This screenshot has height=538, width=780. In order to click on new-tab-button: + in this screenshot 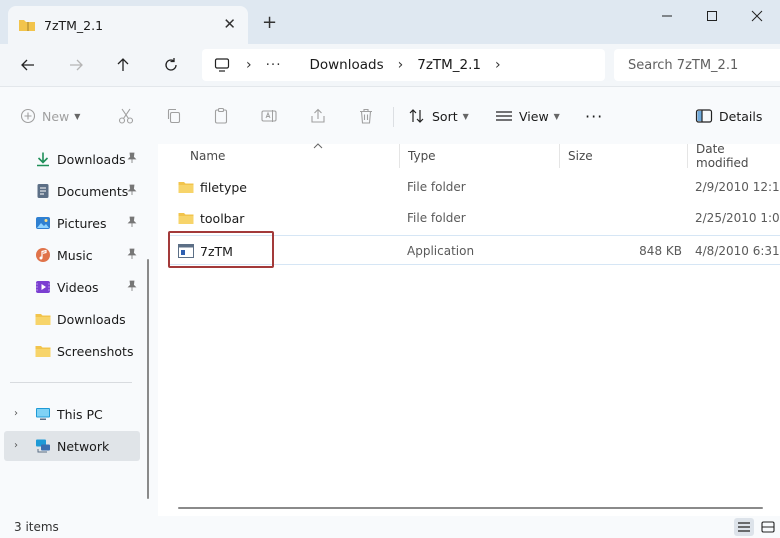, I will do `click(269, 22)`.